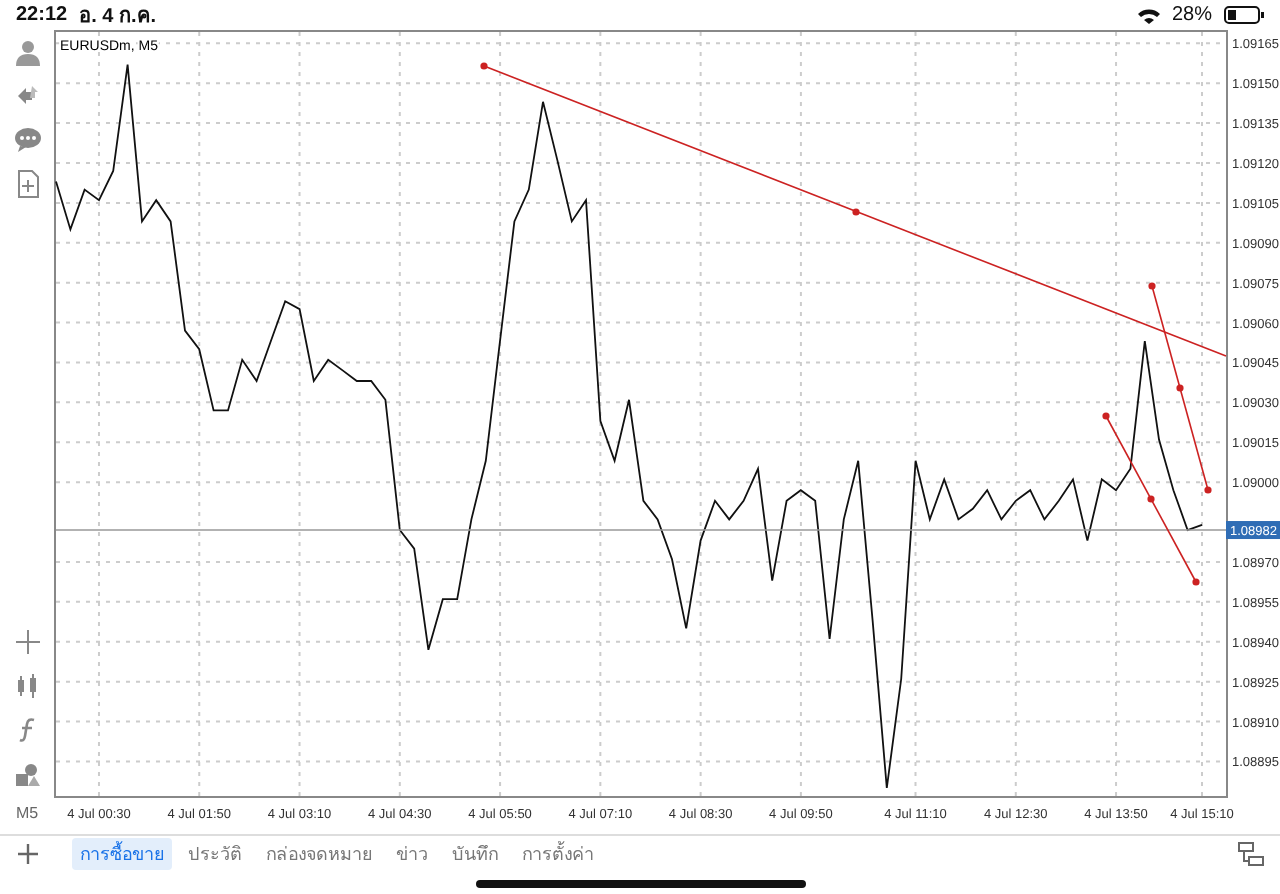 The width and height of the screenshot is (1280, 894). What do you see at coordinates (42, 15) in the screenshot?
I see `status-time: 22:12` at bounding box center [42, 15].